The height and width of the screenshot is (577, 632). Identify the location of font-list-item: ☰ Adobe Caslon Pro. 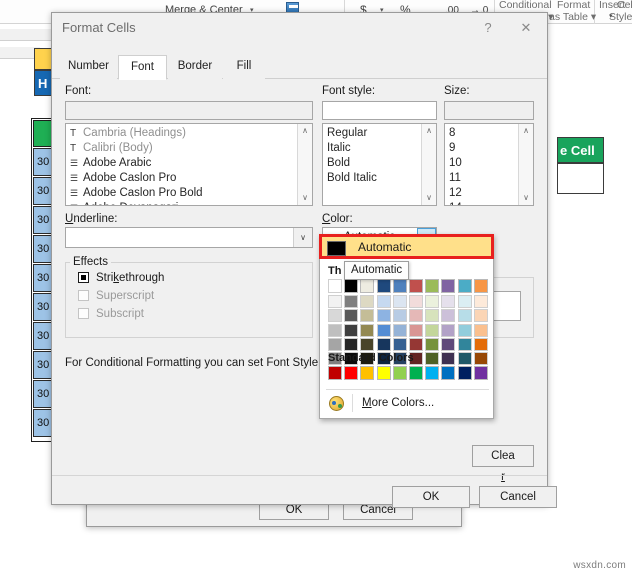
(181, 178).